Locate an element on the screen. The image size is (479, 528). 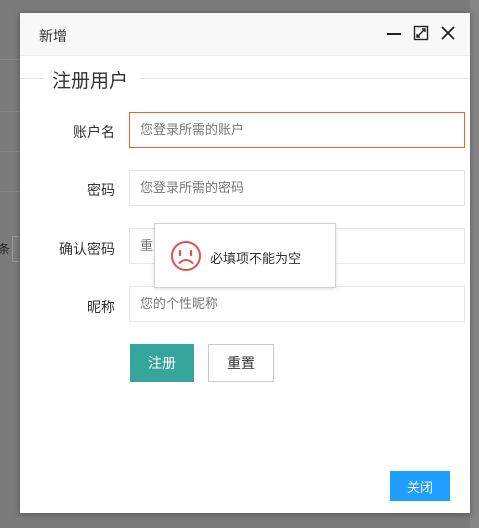
minimize-icon is located at coordinates (394, 33).